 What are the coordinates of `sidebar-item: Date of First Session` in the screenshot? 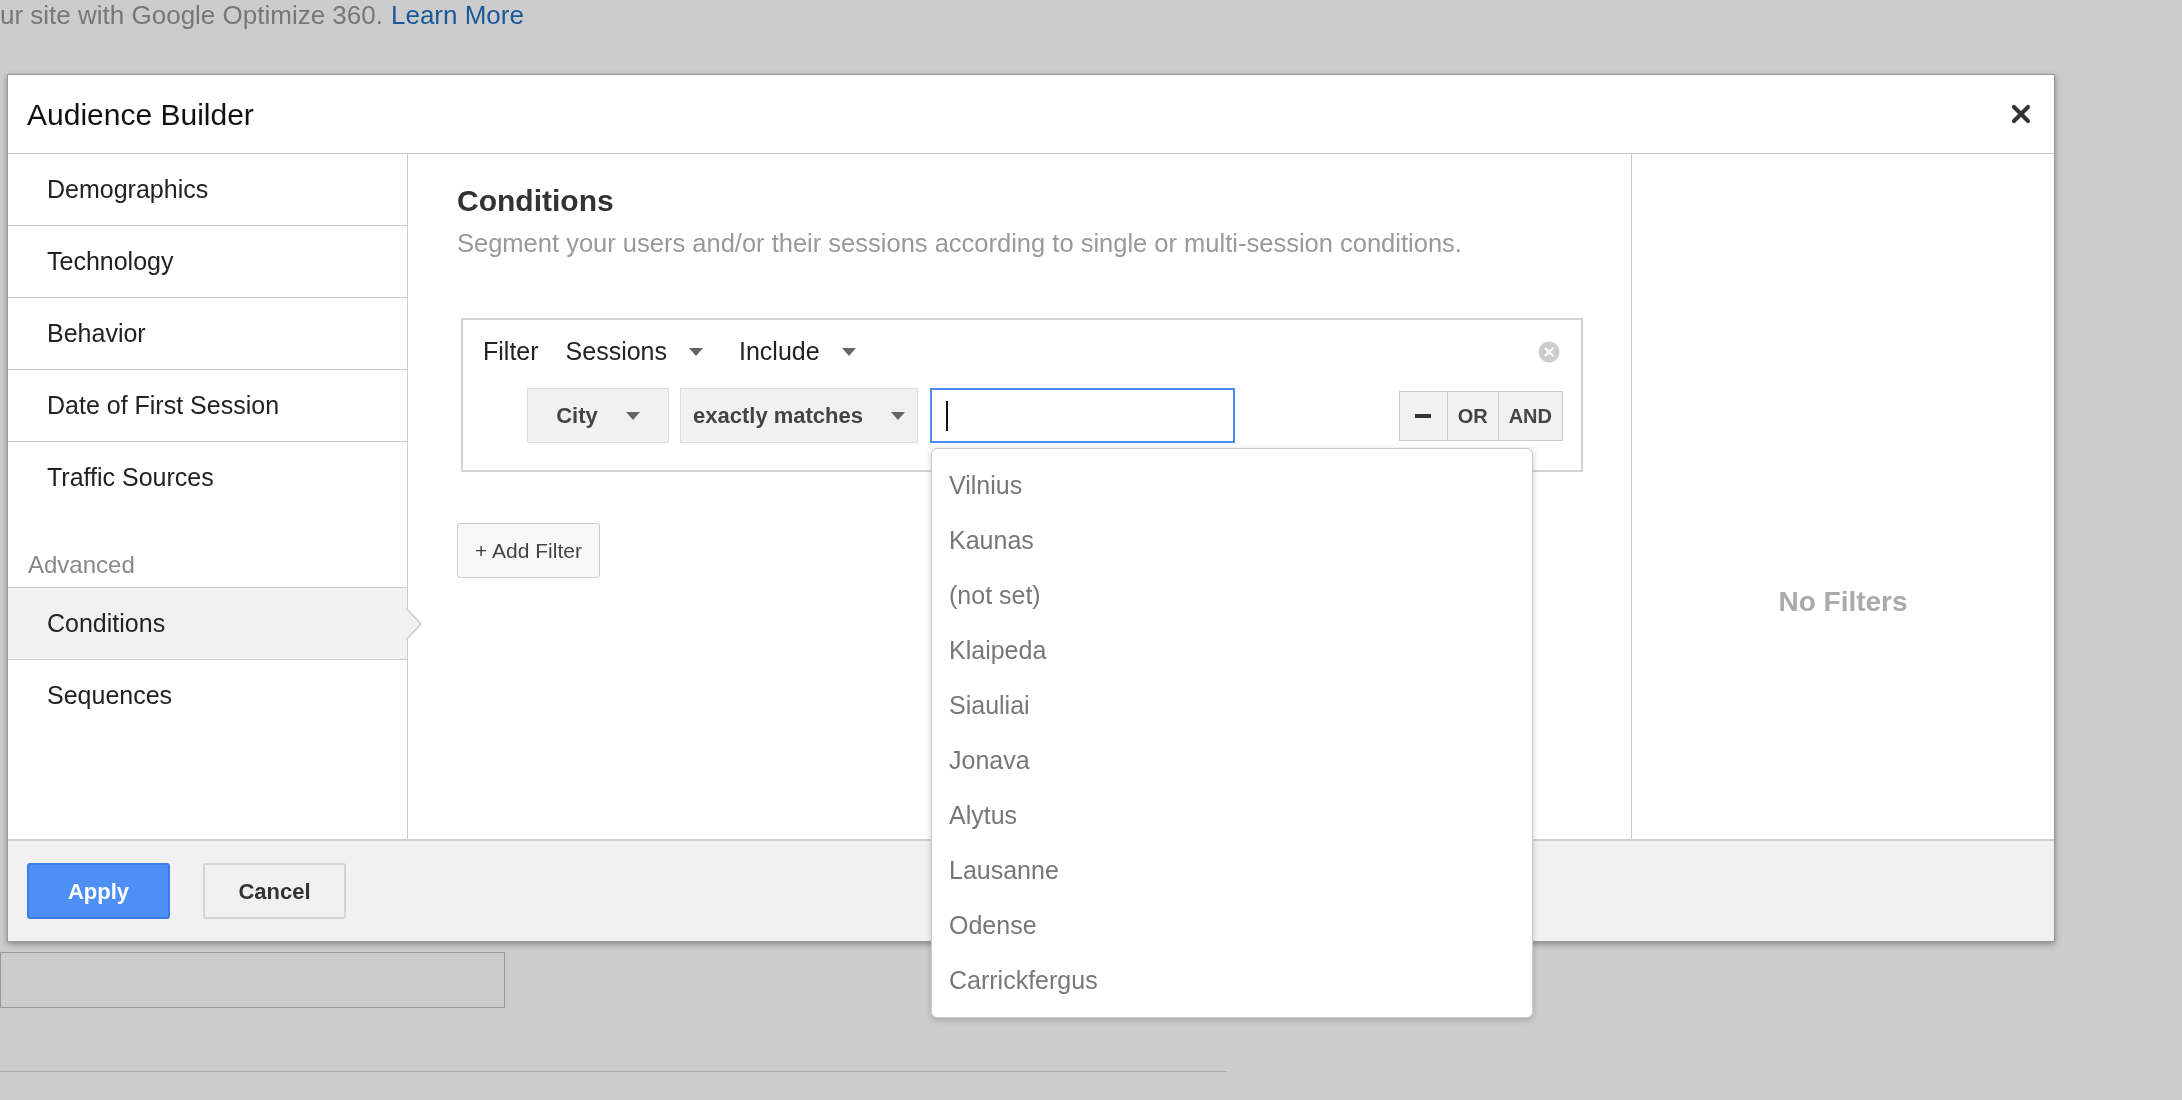 It's located at (207, 406).